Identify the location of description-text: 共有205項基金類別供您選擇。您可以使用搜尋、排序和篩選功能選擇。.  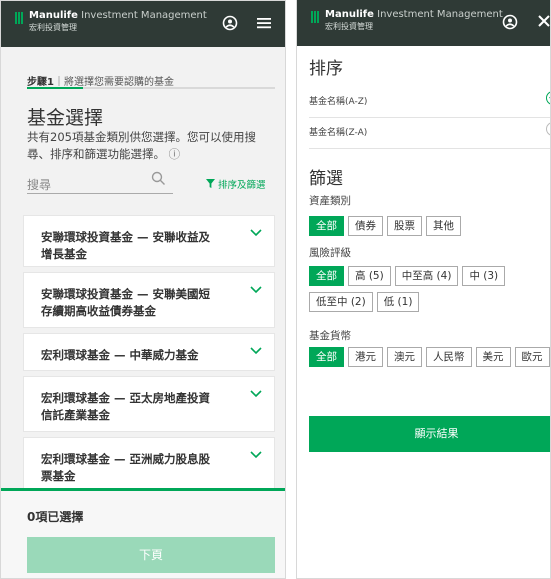
(141, 145).